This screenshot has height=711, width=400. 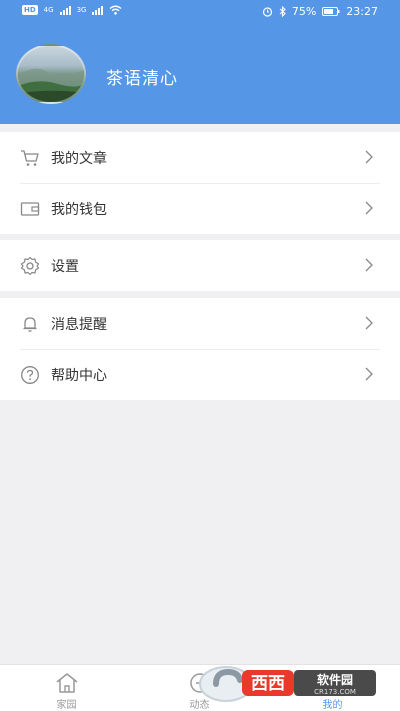 I want to click on status-left: HD 4G 3G, so click(x=72, y=10).